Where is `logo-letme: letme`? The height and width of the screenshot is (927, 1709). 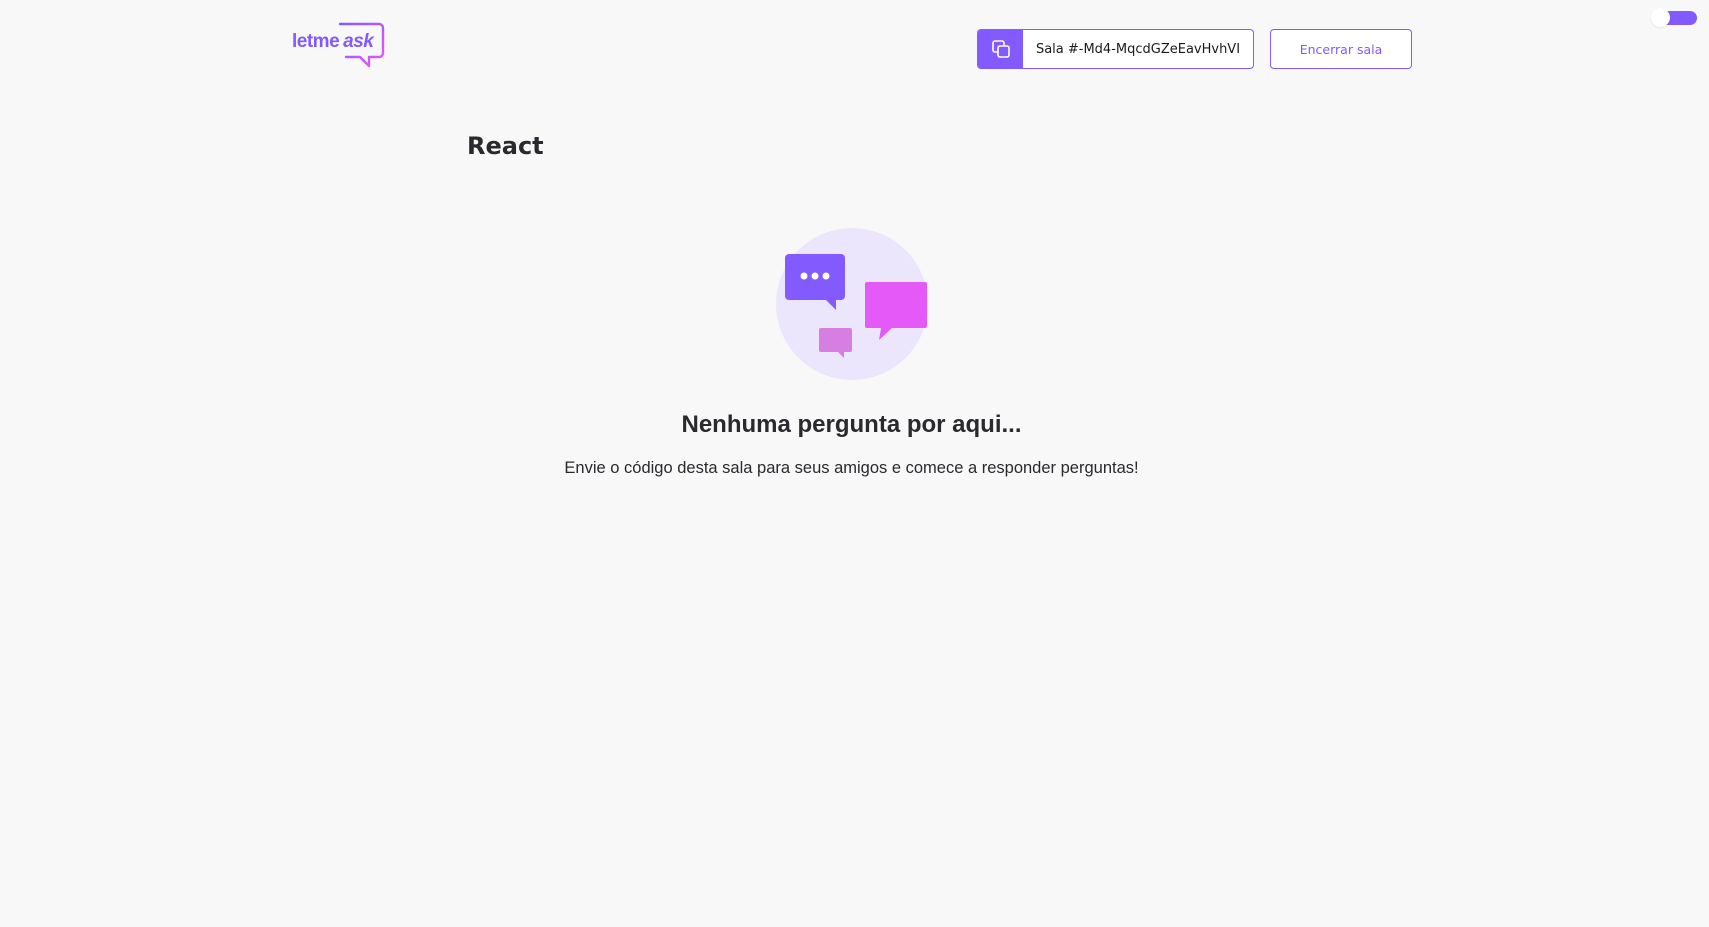
logo-letme: letme is located at coordinates (316, 41).